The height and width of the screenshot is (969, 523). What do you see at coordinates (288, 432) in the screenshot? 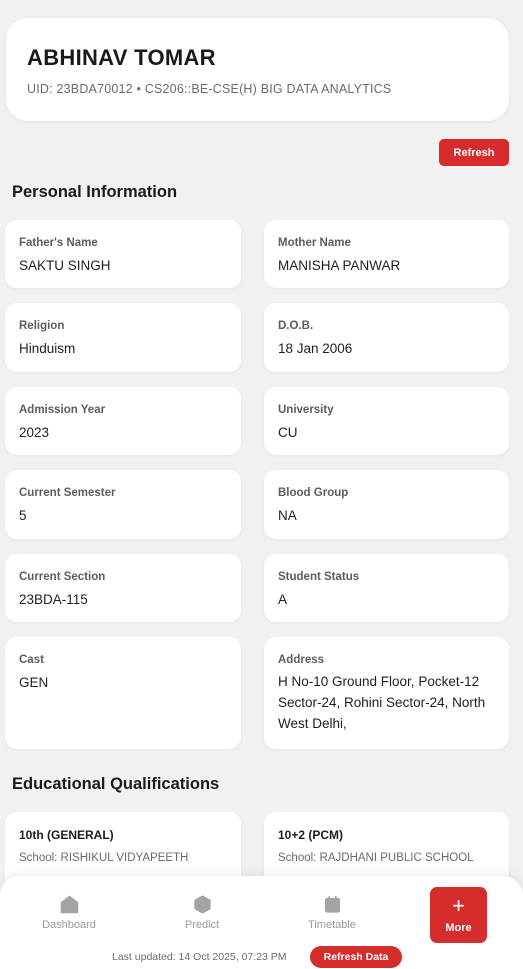
I see `info-value: CU` at bounding box center [288, 432].